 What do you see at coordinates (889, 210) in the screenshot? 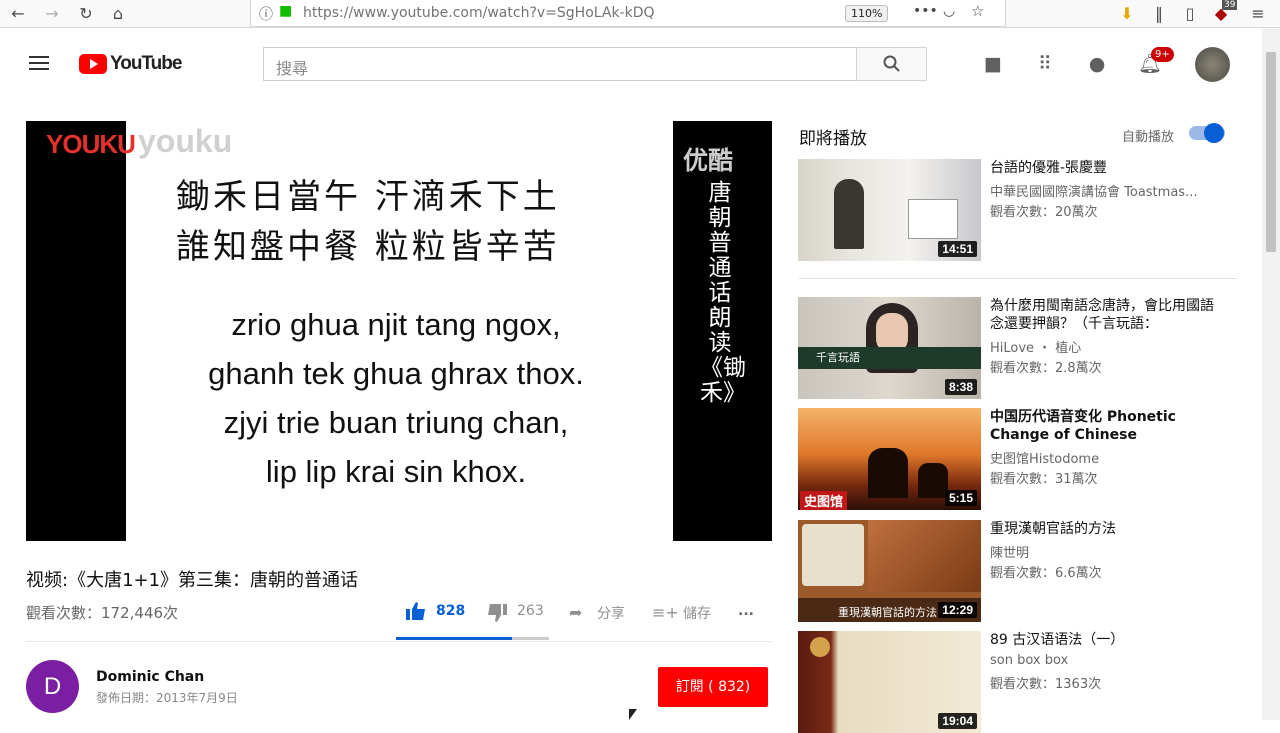
I see `video-thumbnail: 14:51` at bounding box center [889, 210].